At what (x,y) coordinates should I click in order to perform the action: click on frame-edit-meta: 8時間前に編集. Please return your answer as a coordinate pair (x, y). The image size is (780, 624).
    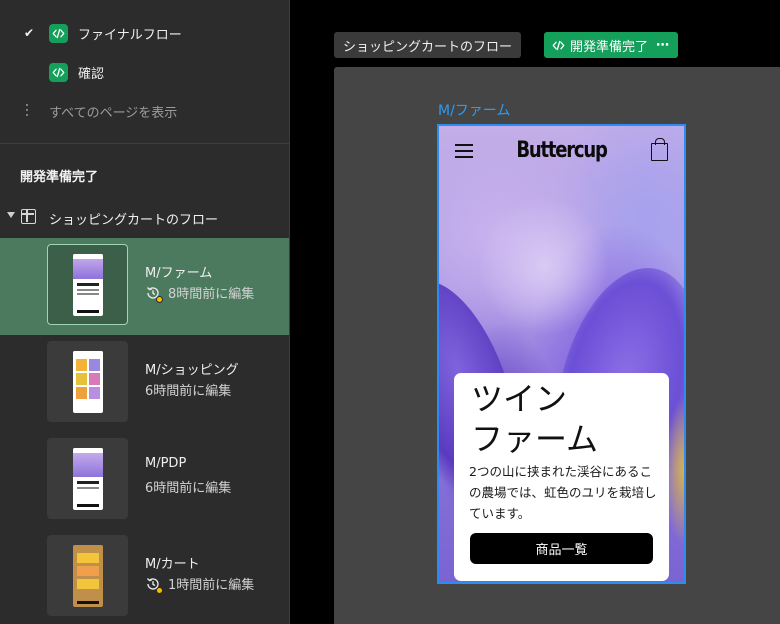
    Looking at the image, I should click on (200, 293).